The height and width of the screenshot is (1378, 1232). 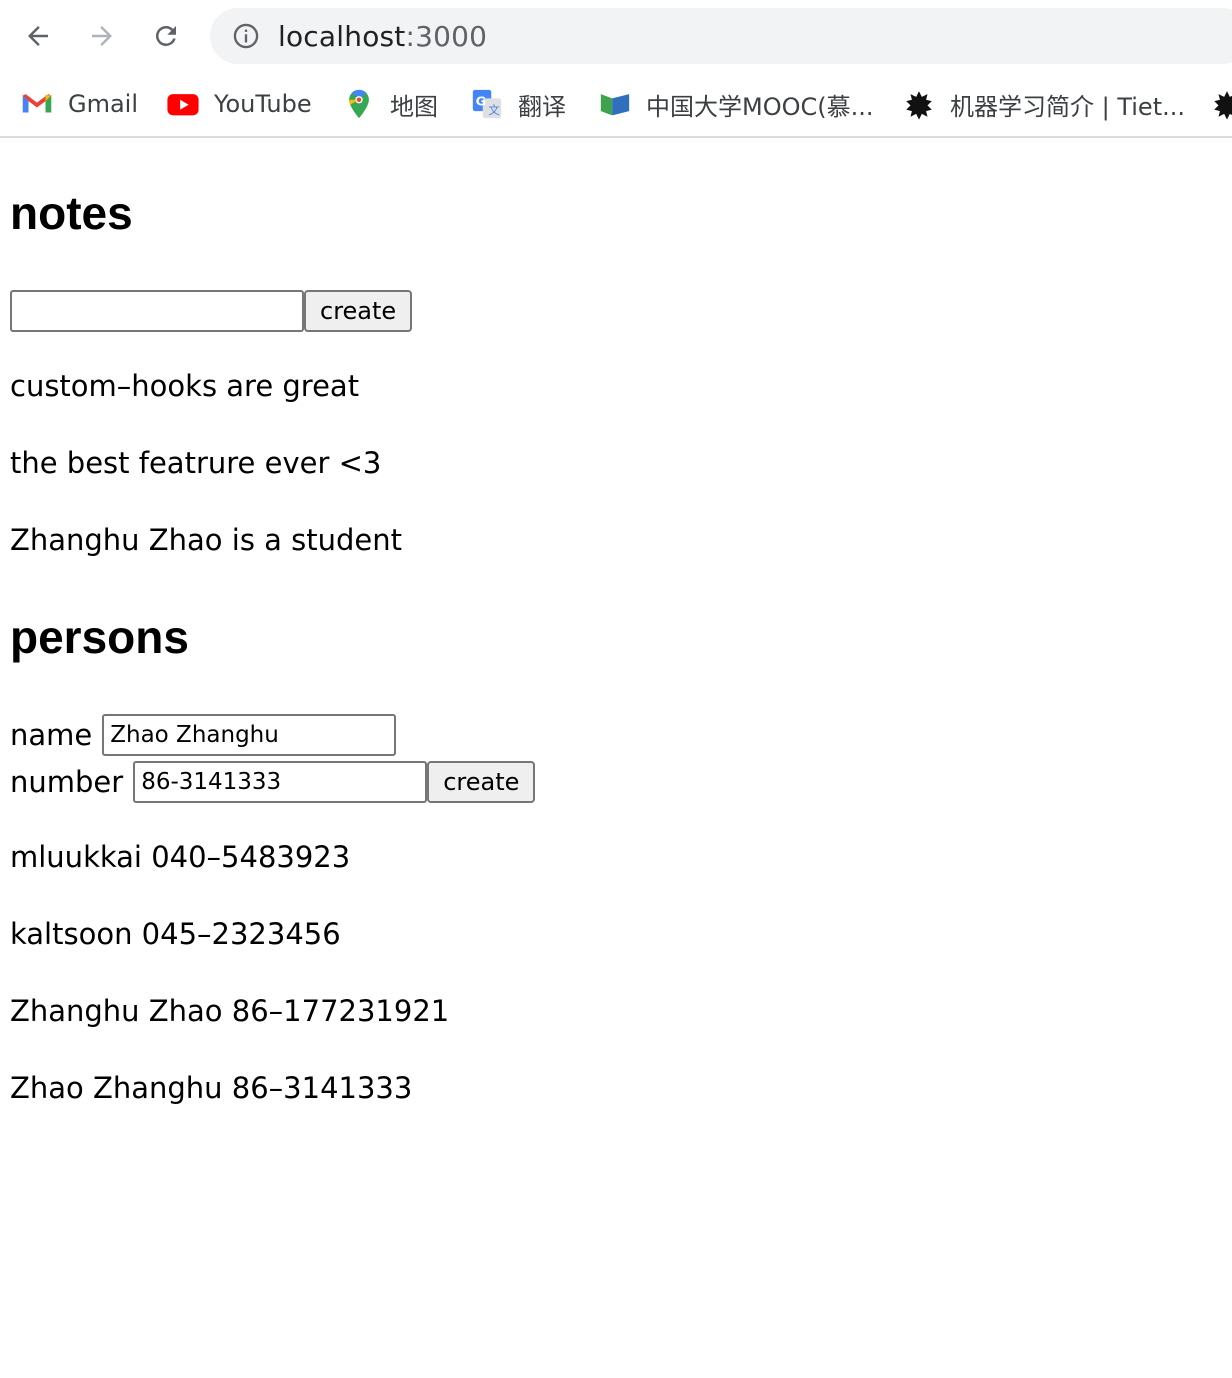 I want to click on person-number-row: number create, so click(x=273, y=782).